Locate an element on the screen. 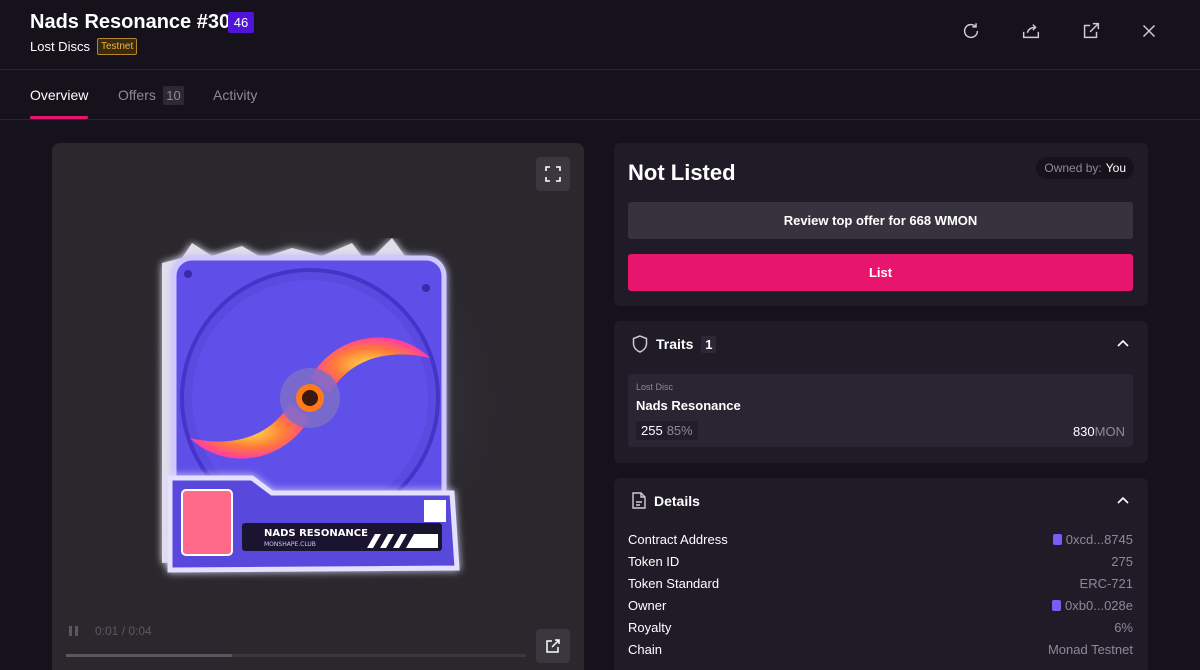 This screenshot has width=1200, height=670. contract-address-link: 0xcd...8745 is located at coordinates (1092, 539).